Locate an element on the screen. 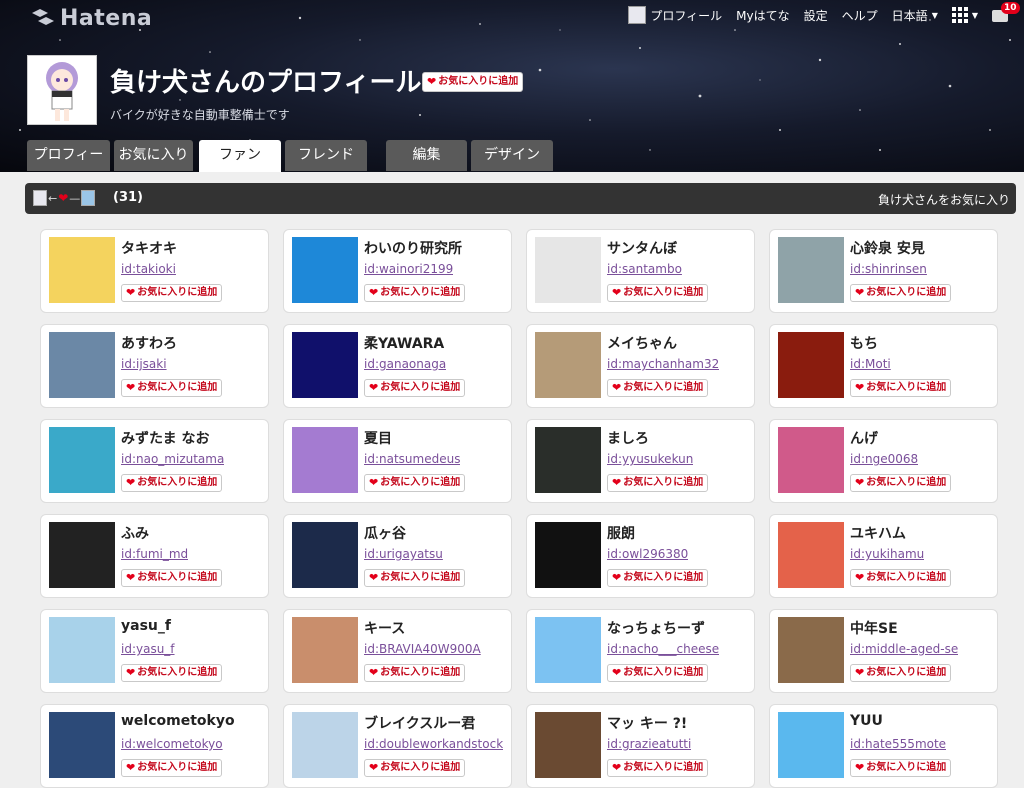 The image size is (1024, 788). fan-name: みずたま なお is located at coordinates (165, 438).